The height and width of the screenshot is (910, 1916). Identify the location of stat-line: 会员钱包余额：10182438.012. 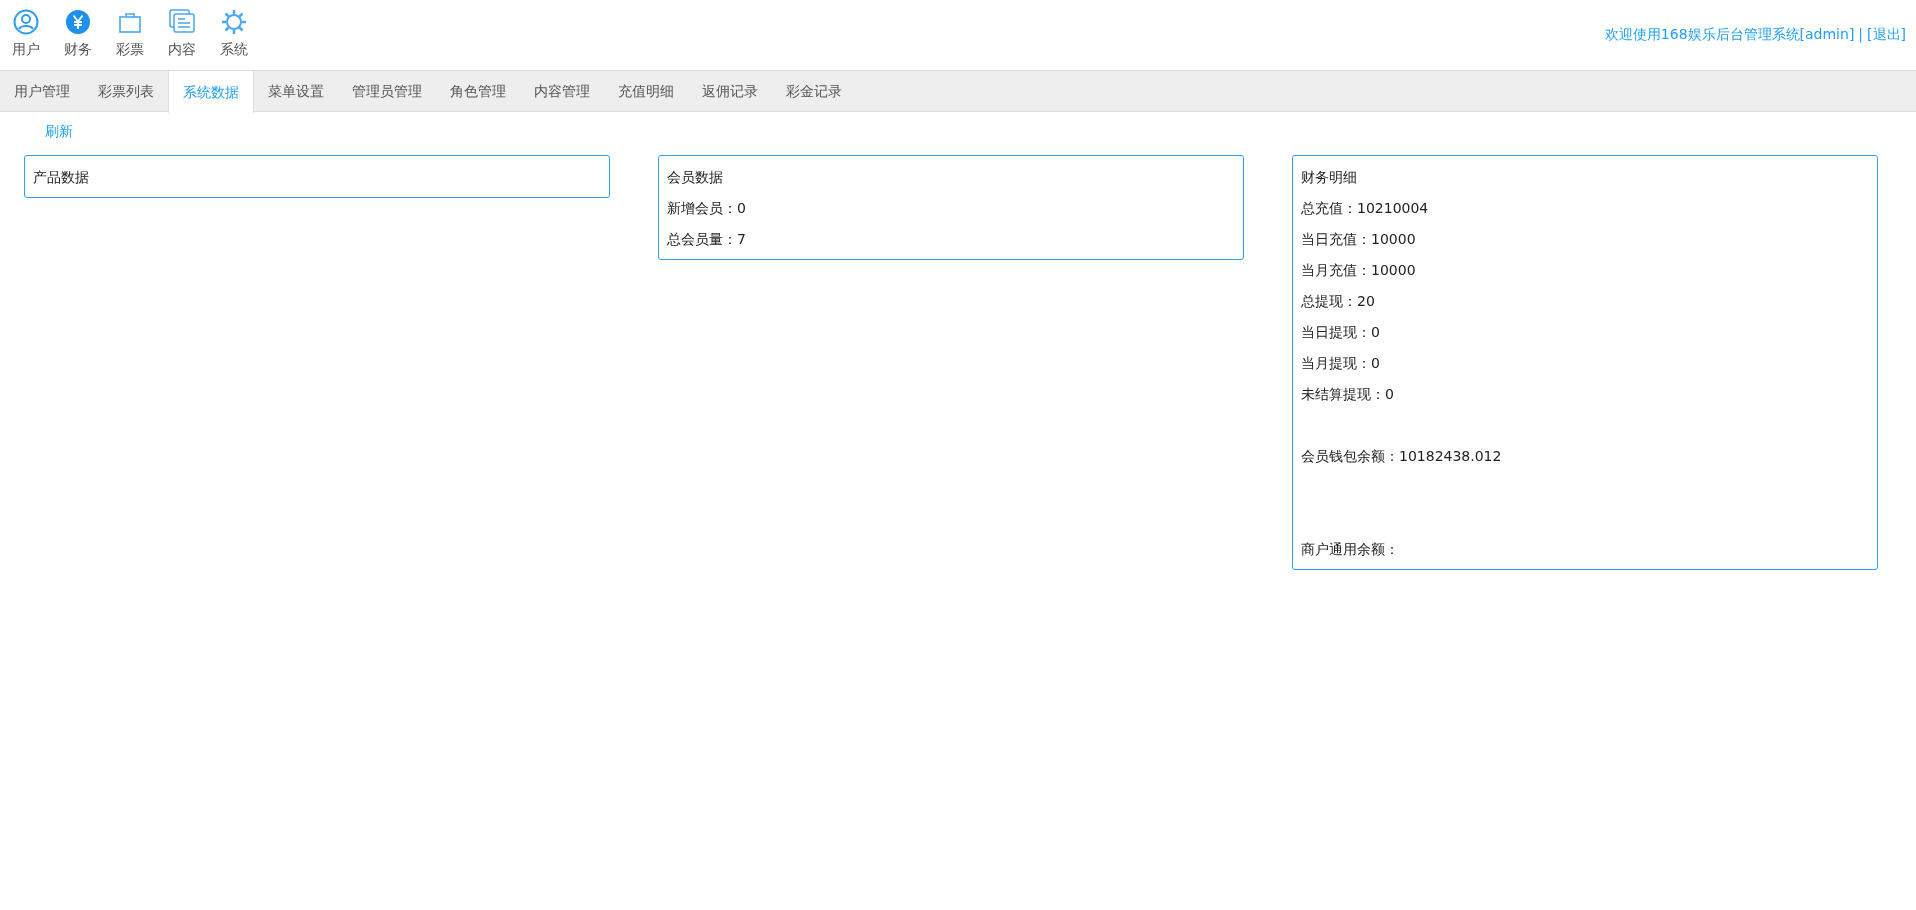
(1402, 456).